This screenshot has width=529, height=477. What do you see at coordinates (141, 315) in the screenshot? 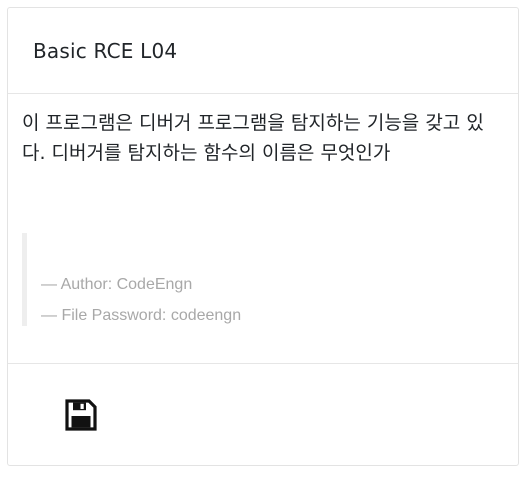
I see `file-password-line: — File Password: codeengn` at bounding box center [141, 315].